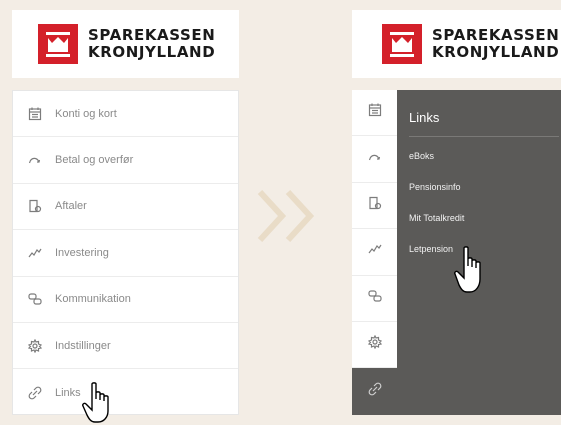 This screenshot has height=425, width=561. What do you see at coordinates (286, 216) in the screenshot?
I see `double-chevron-right-icon` at bounding box center [286, 216].